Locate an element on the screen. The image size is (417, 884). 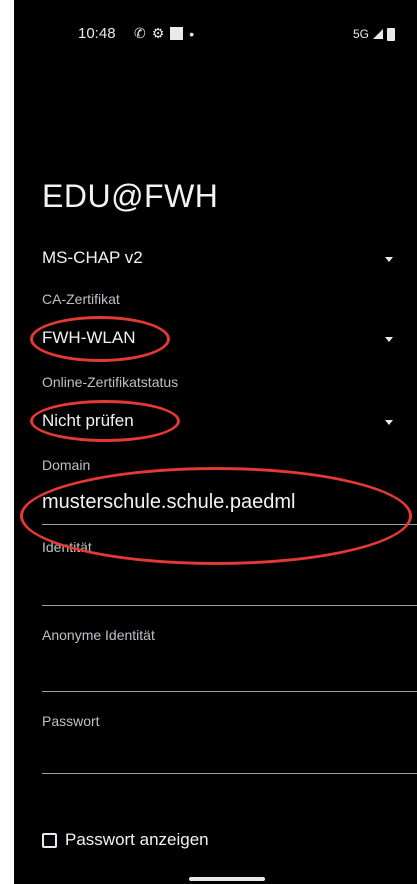
online-cert-status-select-value: Nicht prüfen is located at coordinates (88, 421).